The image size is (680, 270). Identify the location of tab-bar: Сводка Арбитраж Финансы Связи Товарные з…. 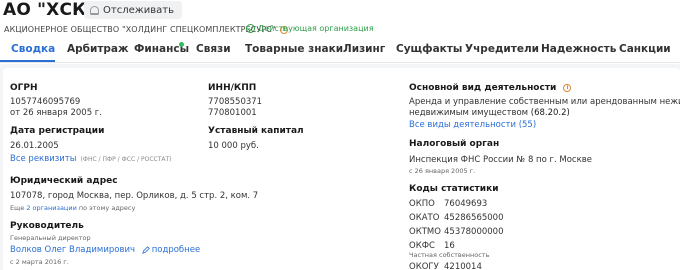
(340, 50).